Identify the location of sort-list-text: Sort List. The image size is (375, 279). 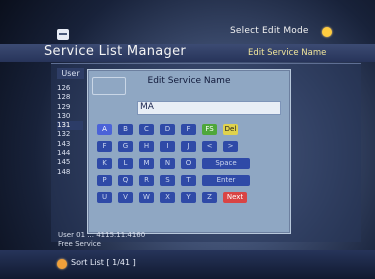
(87, 262).